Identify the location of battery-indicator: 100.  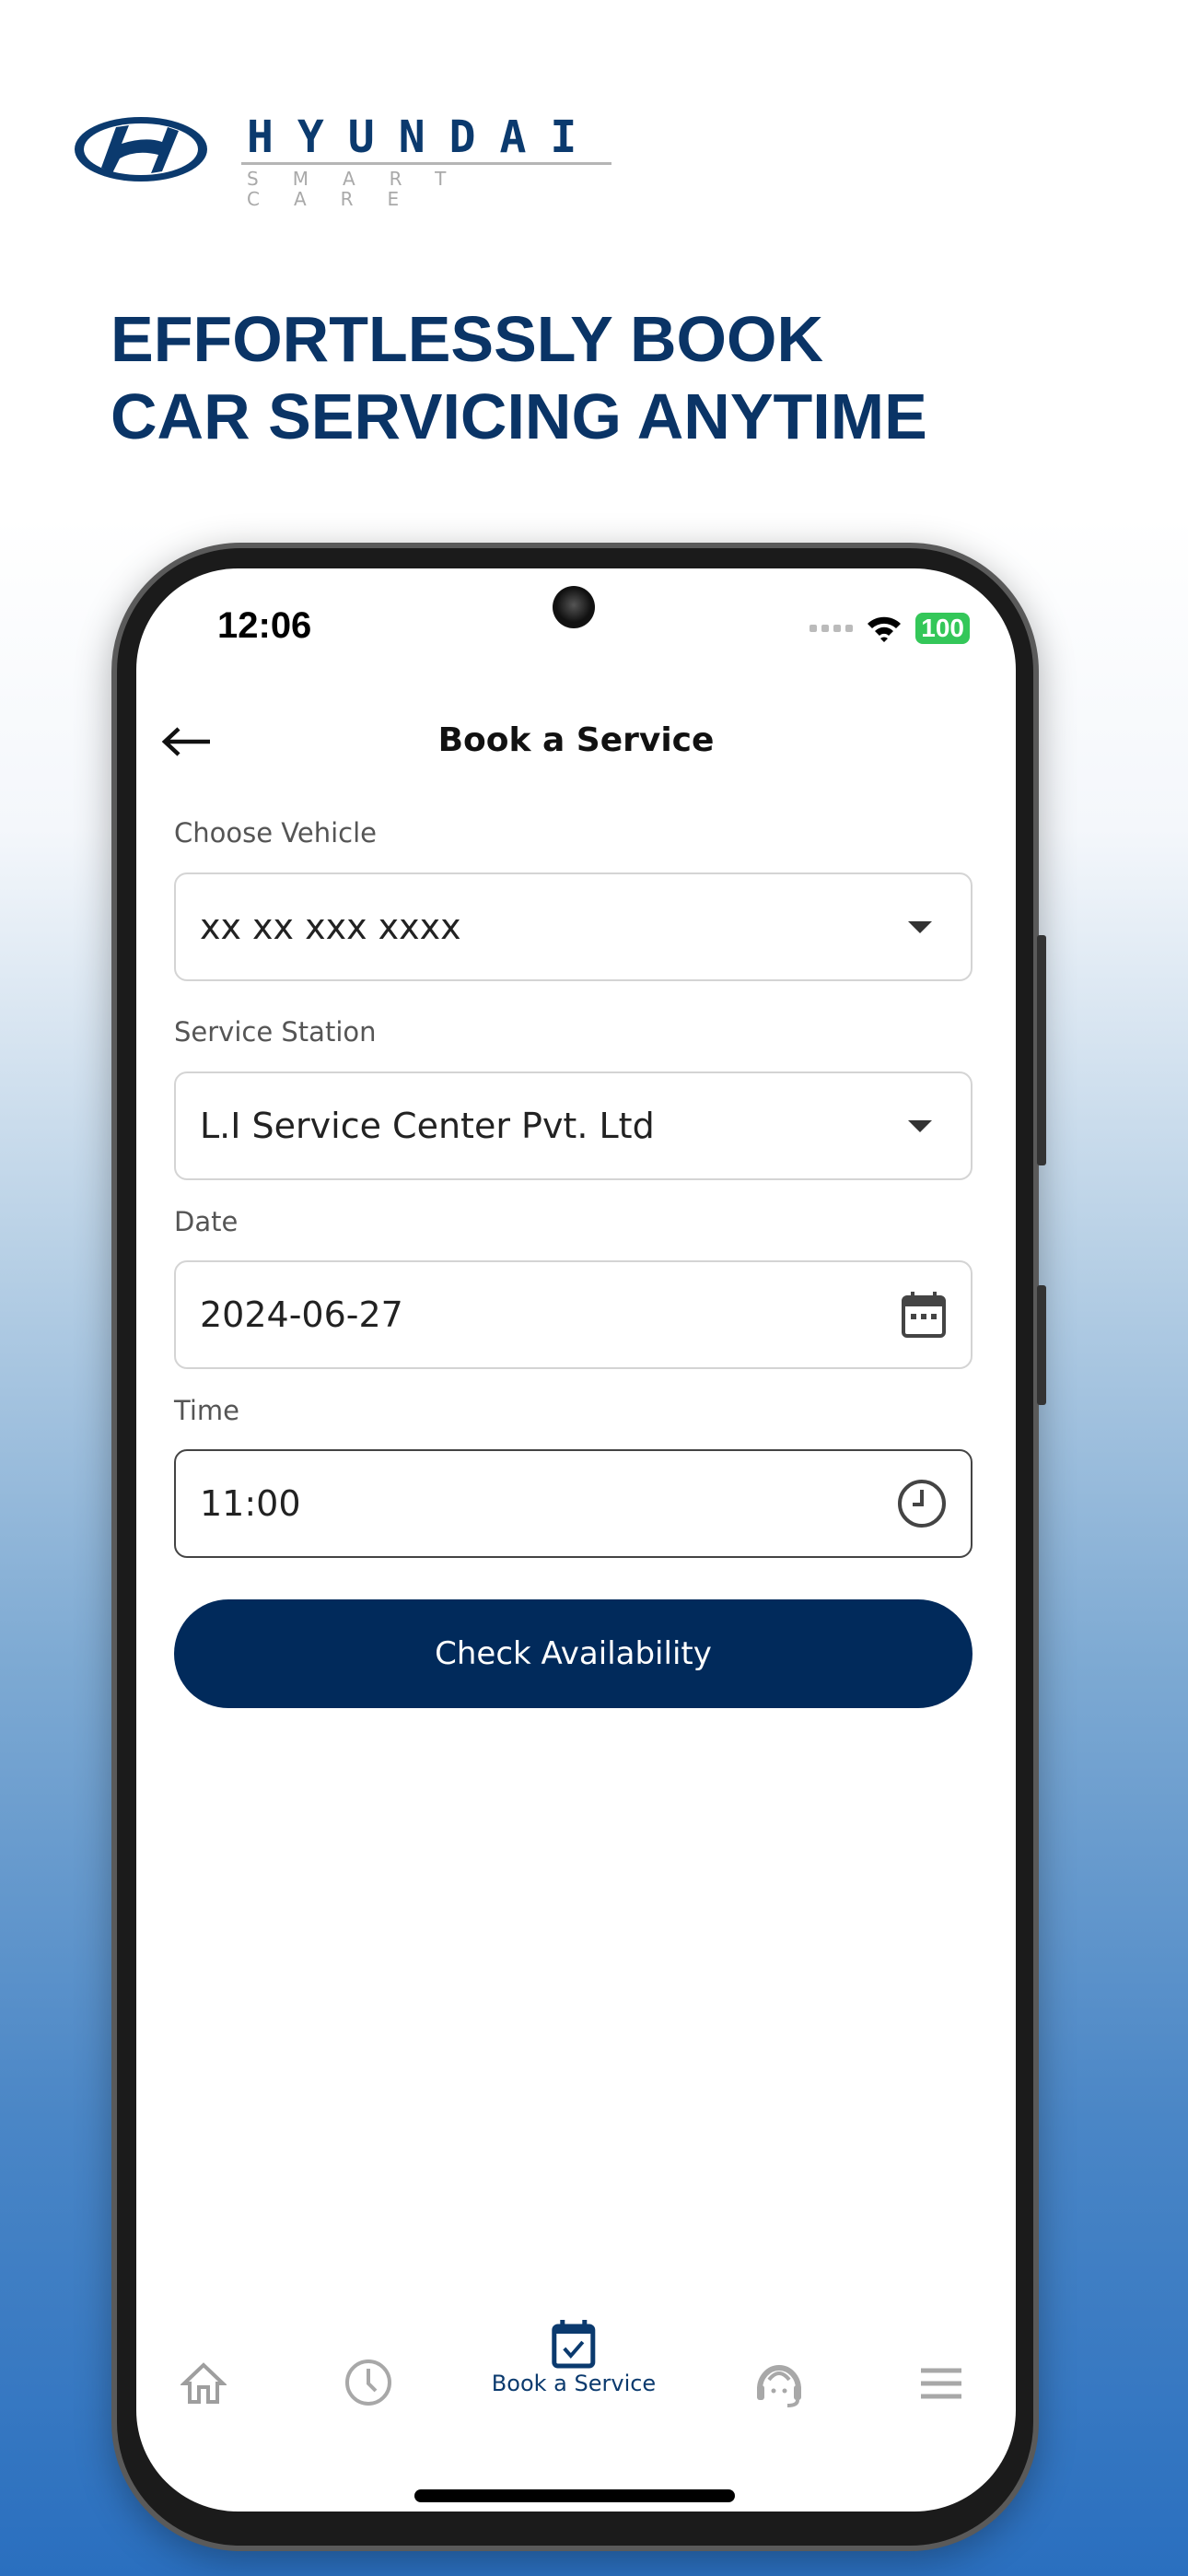
(942, 628).